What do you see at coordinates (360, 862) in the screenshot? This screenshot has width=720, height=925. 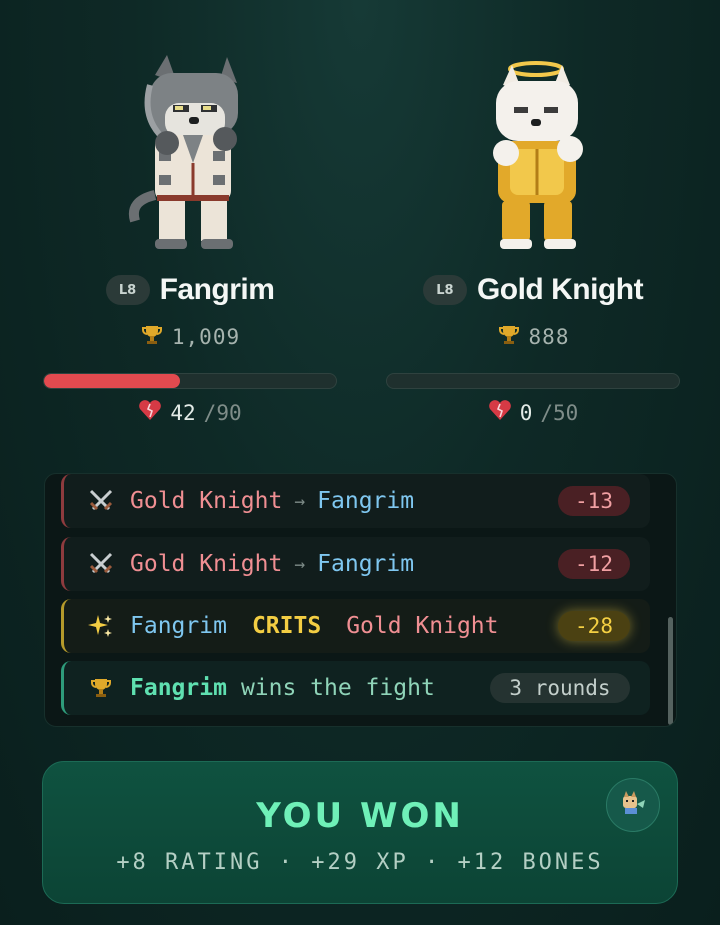 I see `result-rewards: +8 RATING · +29 XP · +12 BONES` at bounding box center [360, 862].